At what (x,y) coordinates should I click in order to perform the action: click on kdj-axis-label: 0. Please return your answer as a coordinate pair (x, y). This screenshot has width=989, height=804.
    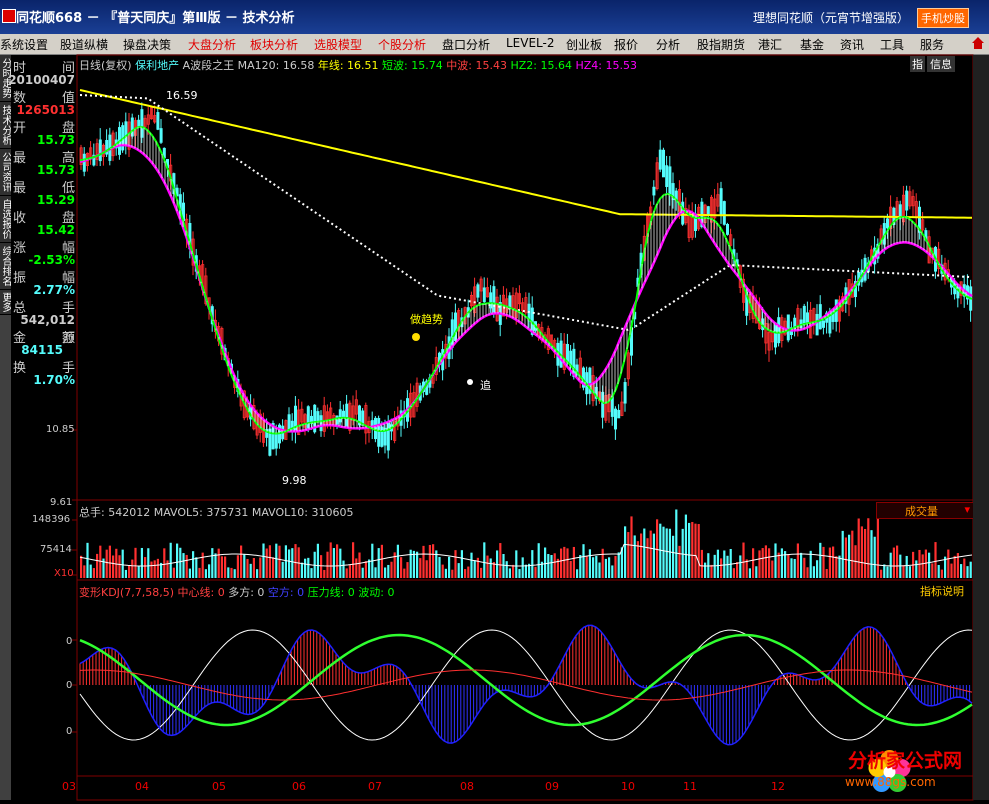
    Looking at the image, I should click on (69, 641).